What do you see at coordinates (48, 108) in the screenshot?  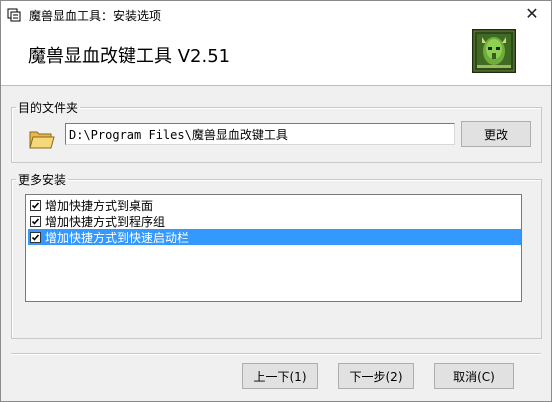 I see `destination-legend: 目的文件夹` at bounding box center [48, 108].